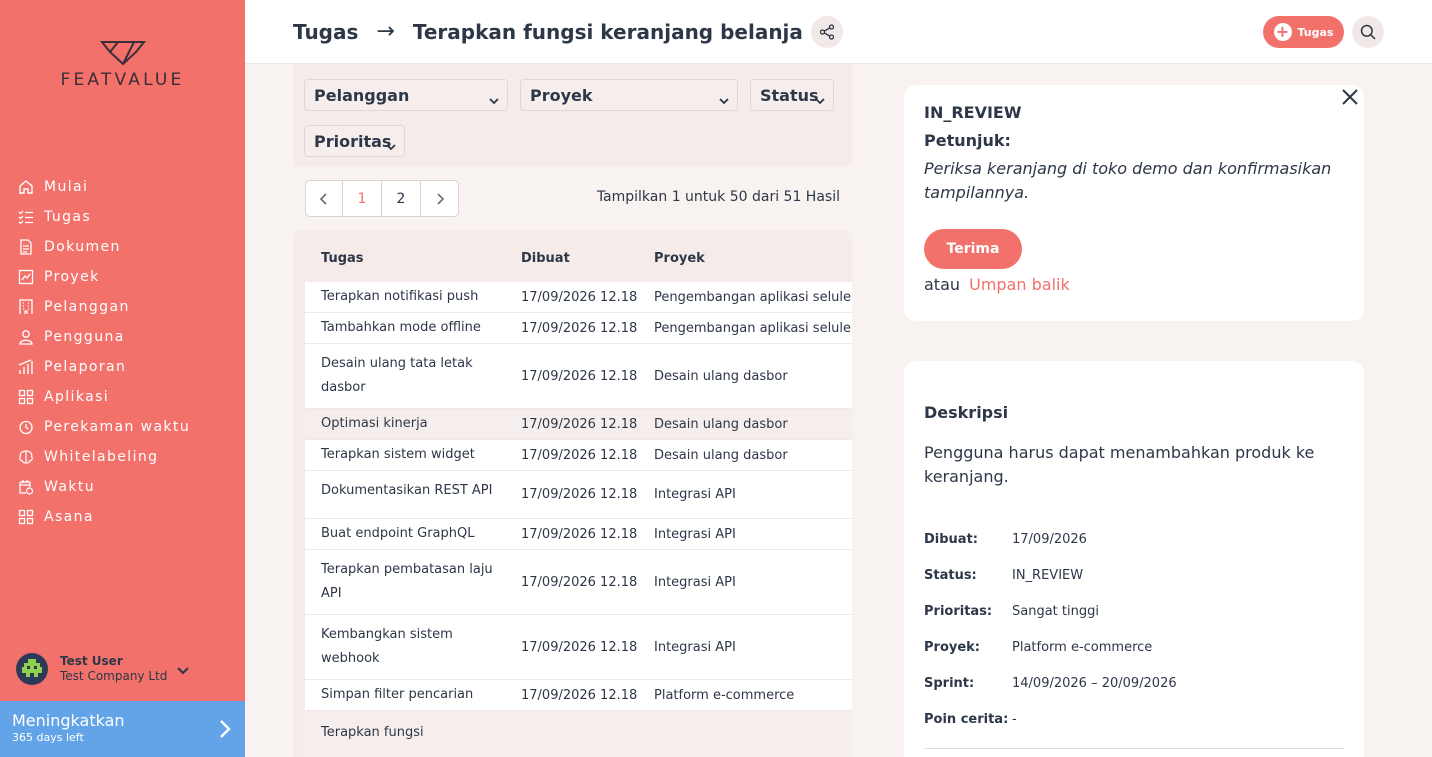 This screenshot has width=1432, height=757. Describe the element at coordinates (128, 487) in the screenshot. I see `sidebar-item-waktu: Waktu` at that location.